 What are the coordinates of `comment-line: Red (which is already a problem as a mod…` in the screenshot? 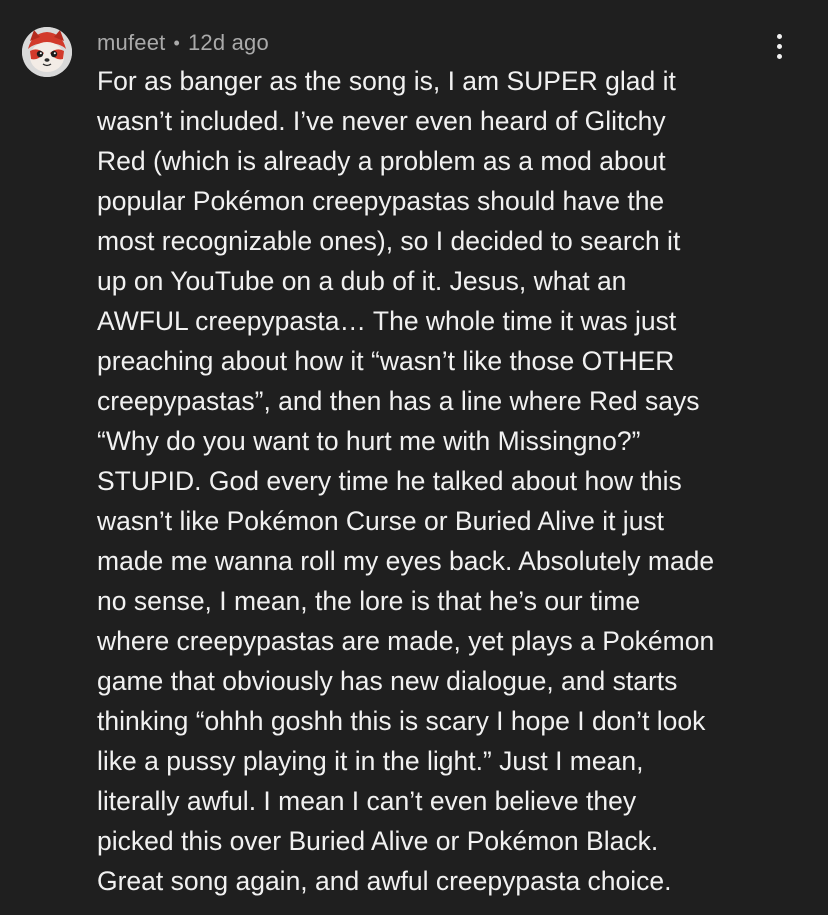 It's located at (381, 161).